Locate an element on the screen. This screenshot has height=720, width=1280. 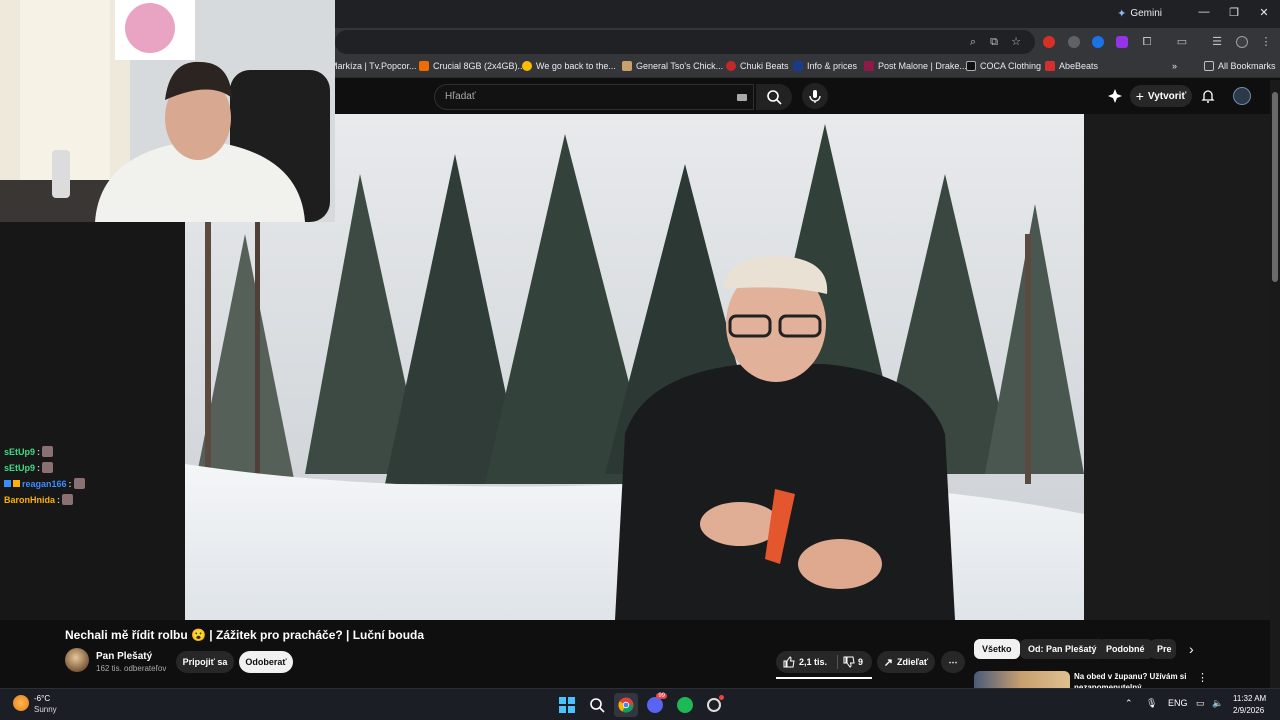
discord-taskbar-button: 99 is located at coordinates (655, 705).